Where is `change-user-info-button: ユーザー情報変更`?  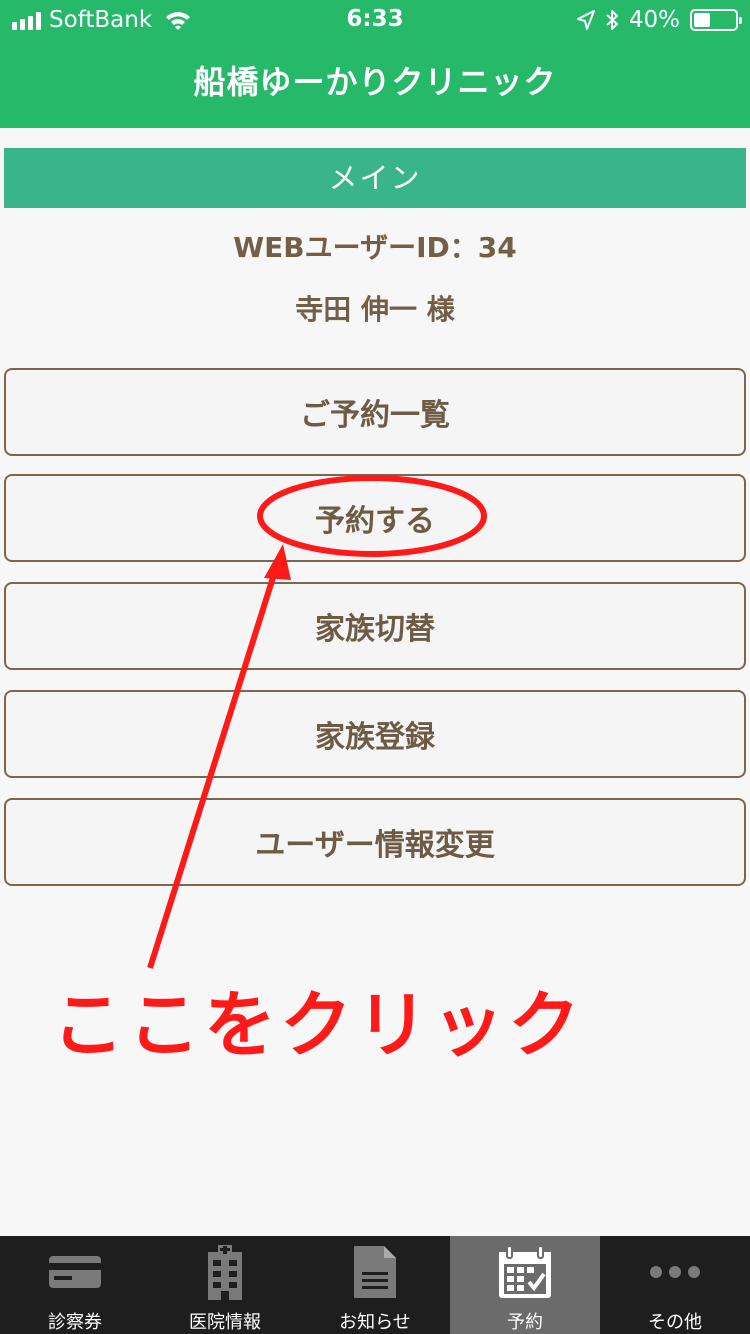
change-user-info-button: ユーザー情報変更 is located at coordinates (375, 842).